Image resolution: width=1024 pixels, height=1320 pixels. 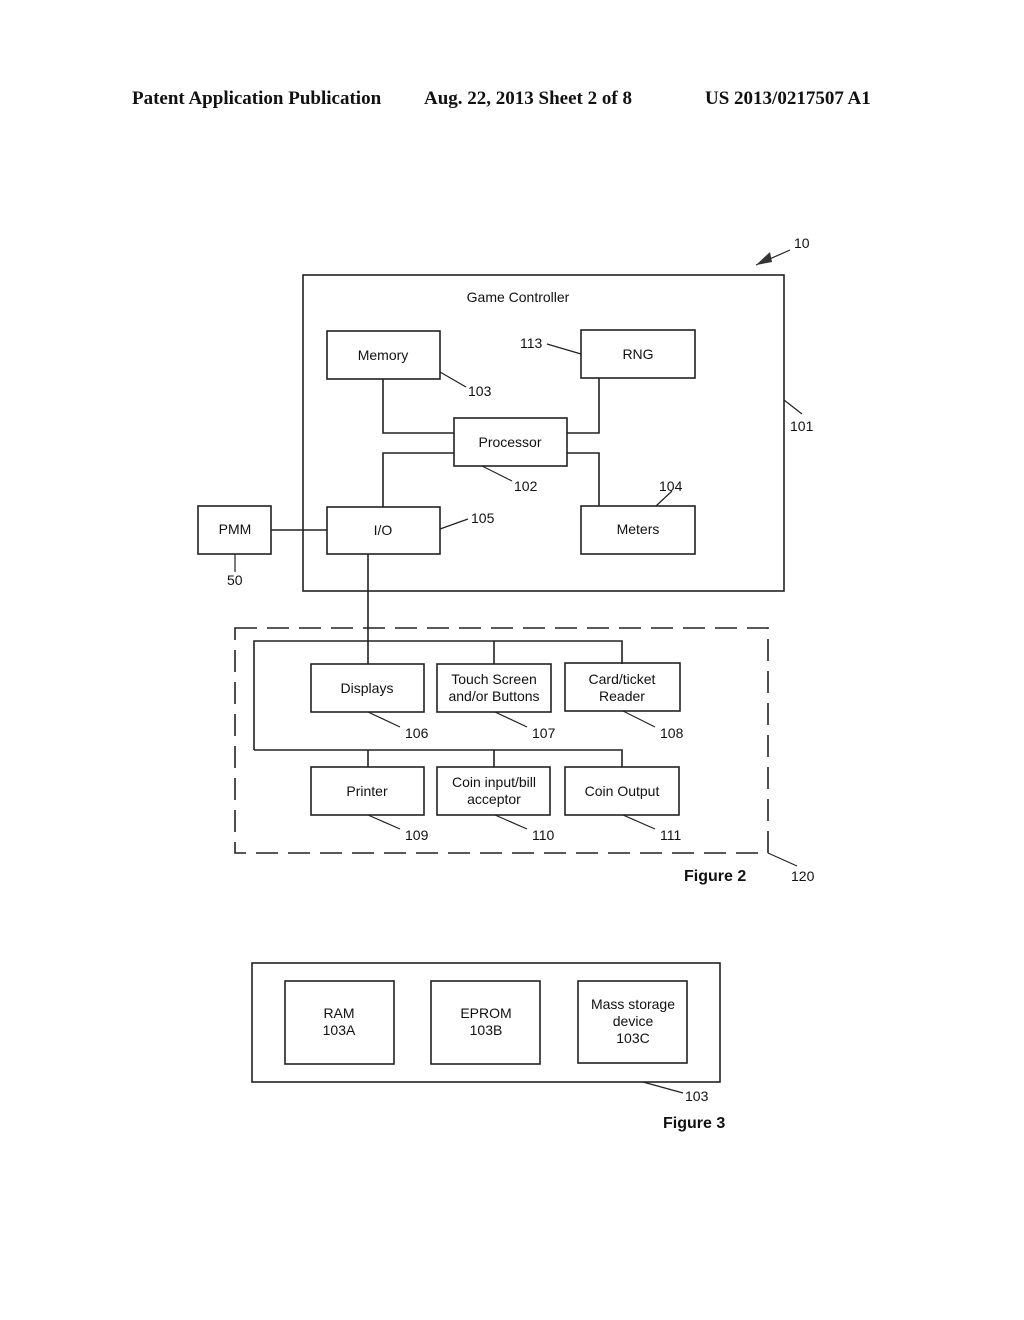 What do you see at coordinates (697, 1096) in the screenshot?
I see `memory-outer-ref: 103` at bounding box center [697, 1096].